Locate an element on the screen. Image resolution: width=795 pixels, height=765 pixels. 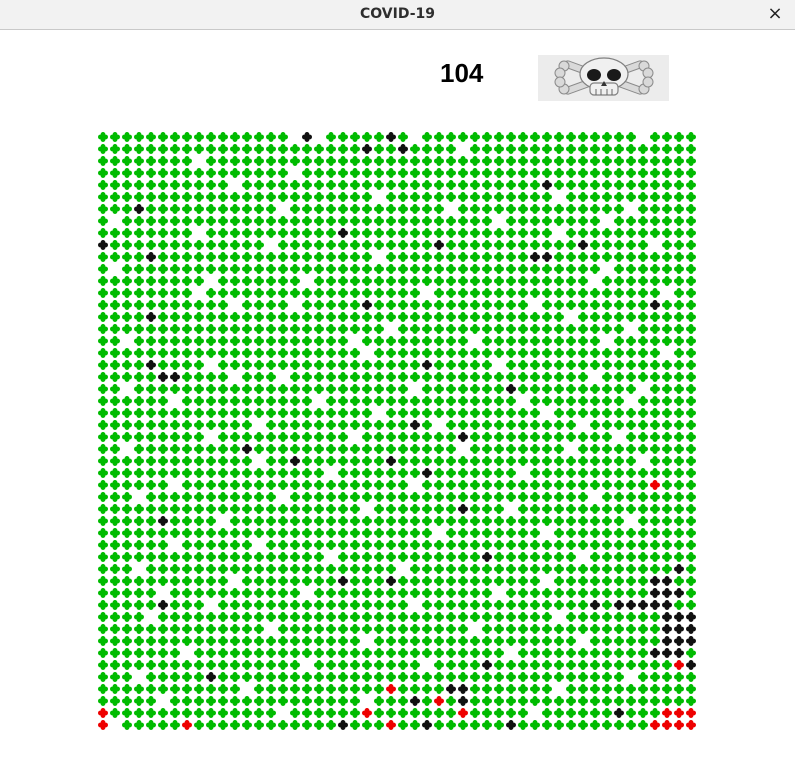
person-cell-infected is located at coordinates (691, 725).